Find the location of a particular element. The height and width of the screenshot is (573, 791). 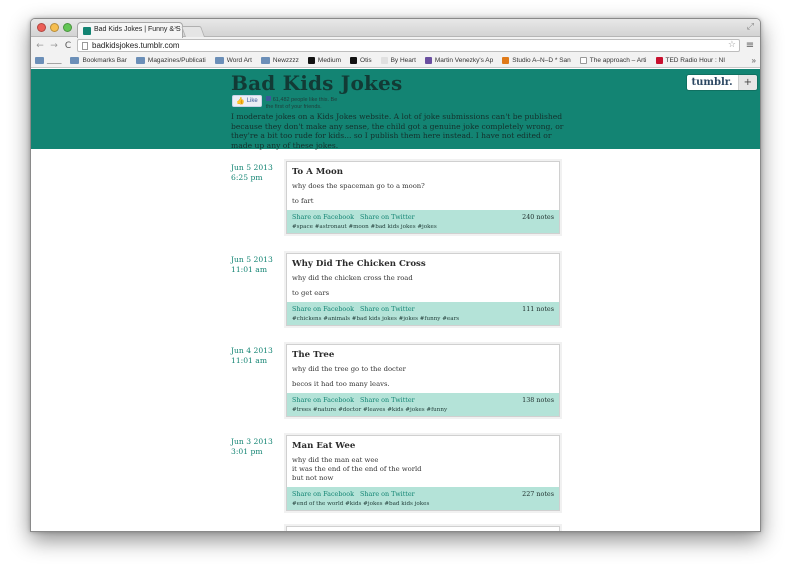

bookmark-item: Studio A–N–D * San is located at coordinates (536, 60).